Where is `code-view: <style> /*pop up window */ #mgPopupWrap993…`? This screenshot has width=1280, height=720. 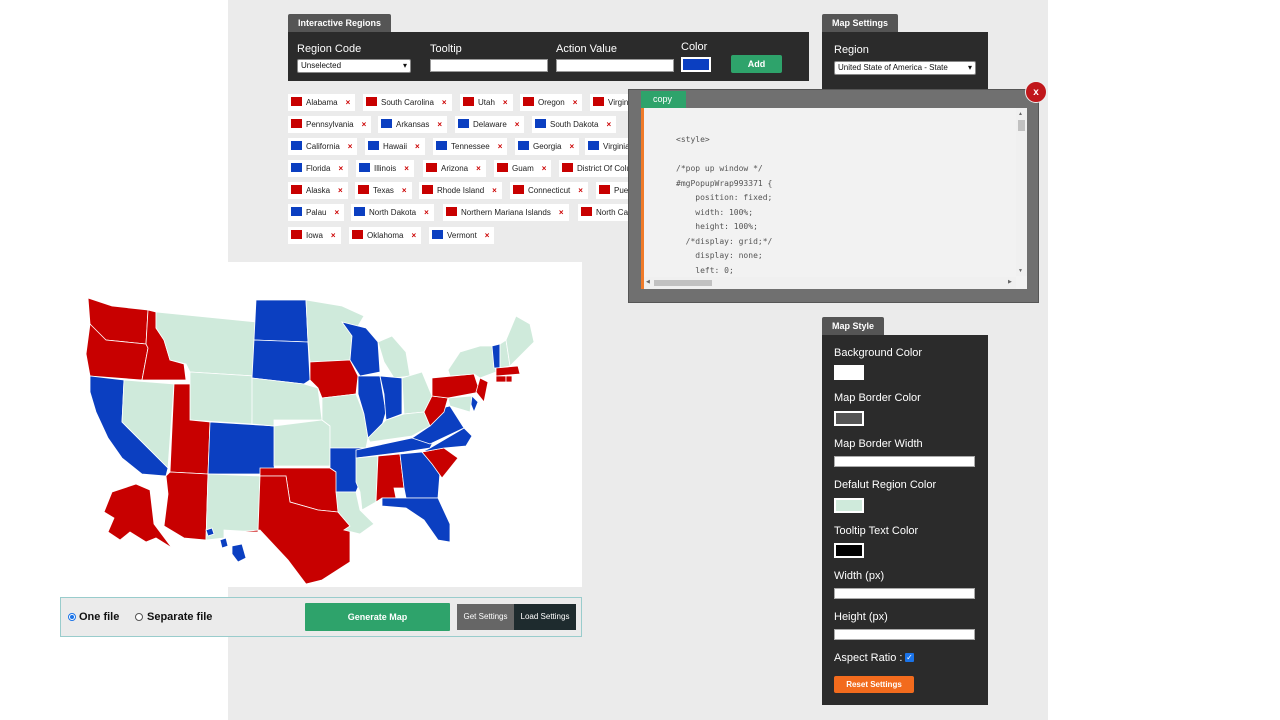
code-view: <style> /*pop up window */ #mgPopupWrap993… is located at coordinates (834, 198).